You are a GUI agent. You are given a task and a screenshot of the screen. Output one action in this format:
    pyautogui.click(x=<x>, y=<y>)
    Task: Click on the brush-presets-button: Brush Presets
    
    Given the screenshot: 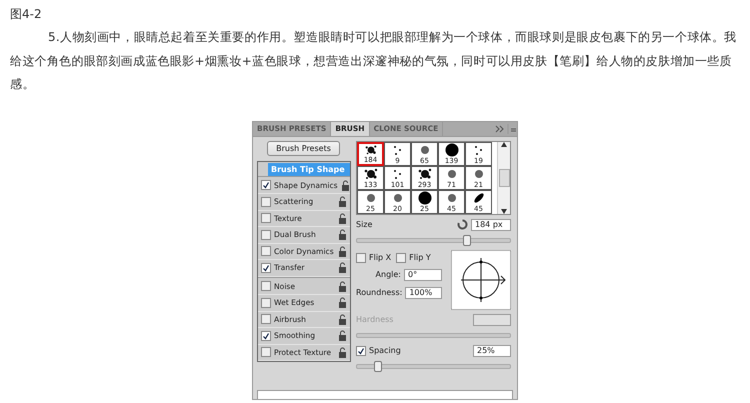 What is the action you would take?
    pyautogui.click(x=303, y=148)
    